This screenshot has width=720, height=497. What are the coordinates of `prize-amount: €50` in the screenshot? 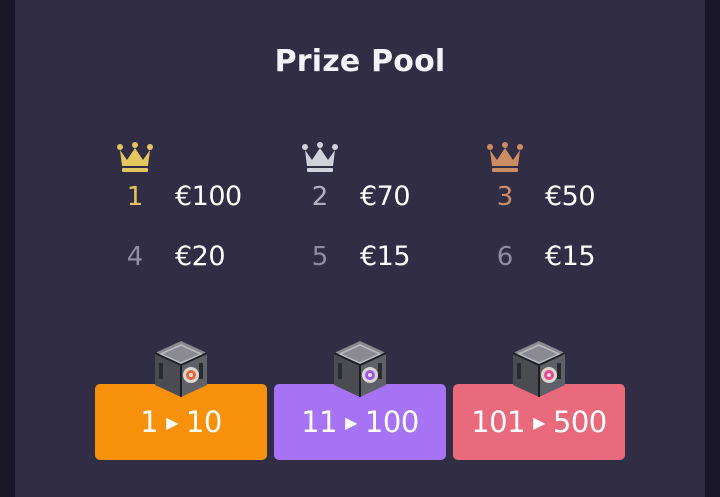 It's located at (570, 196).